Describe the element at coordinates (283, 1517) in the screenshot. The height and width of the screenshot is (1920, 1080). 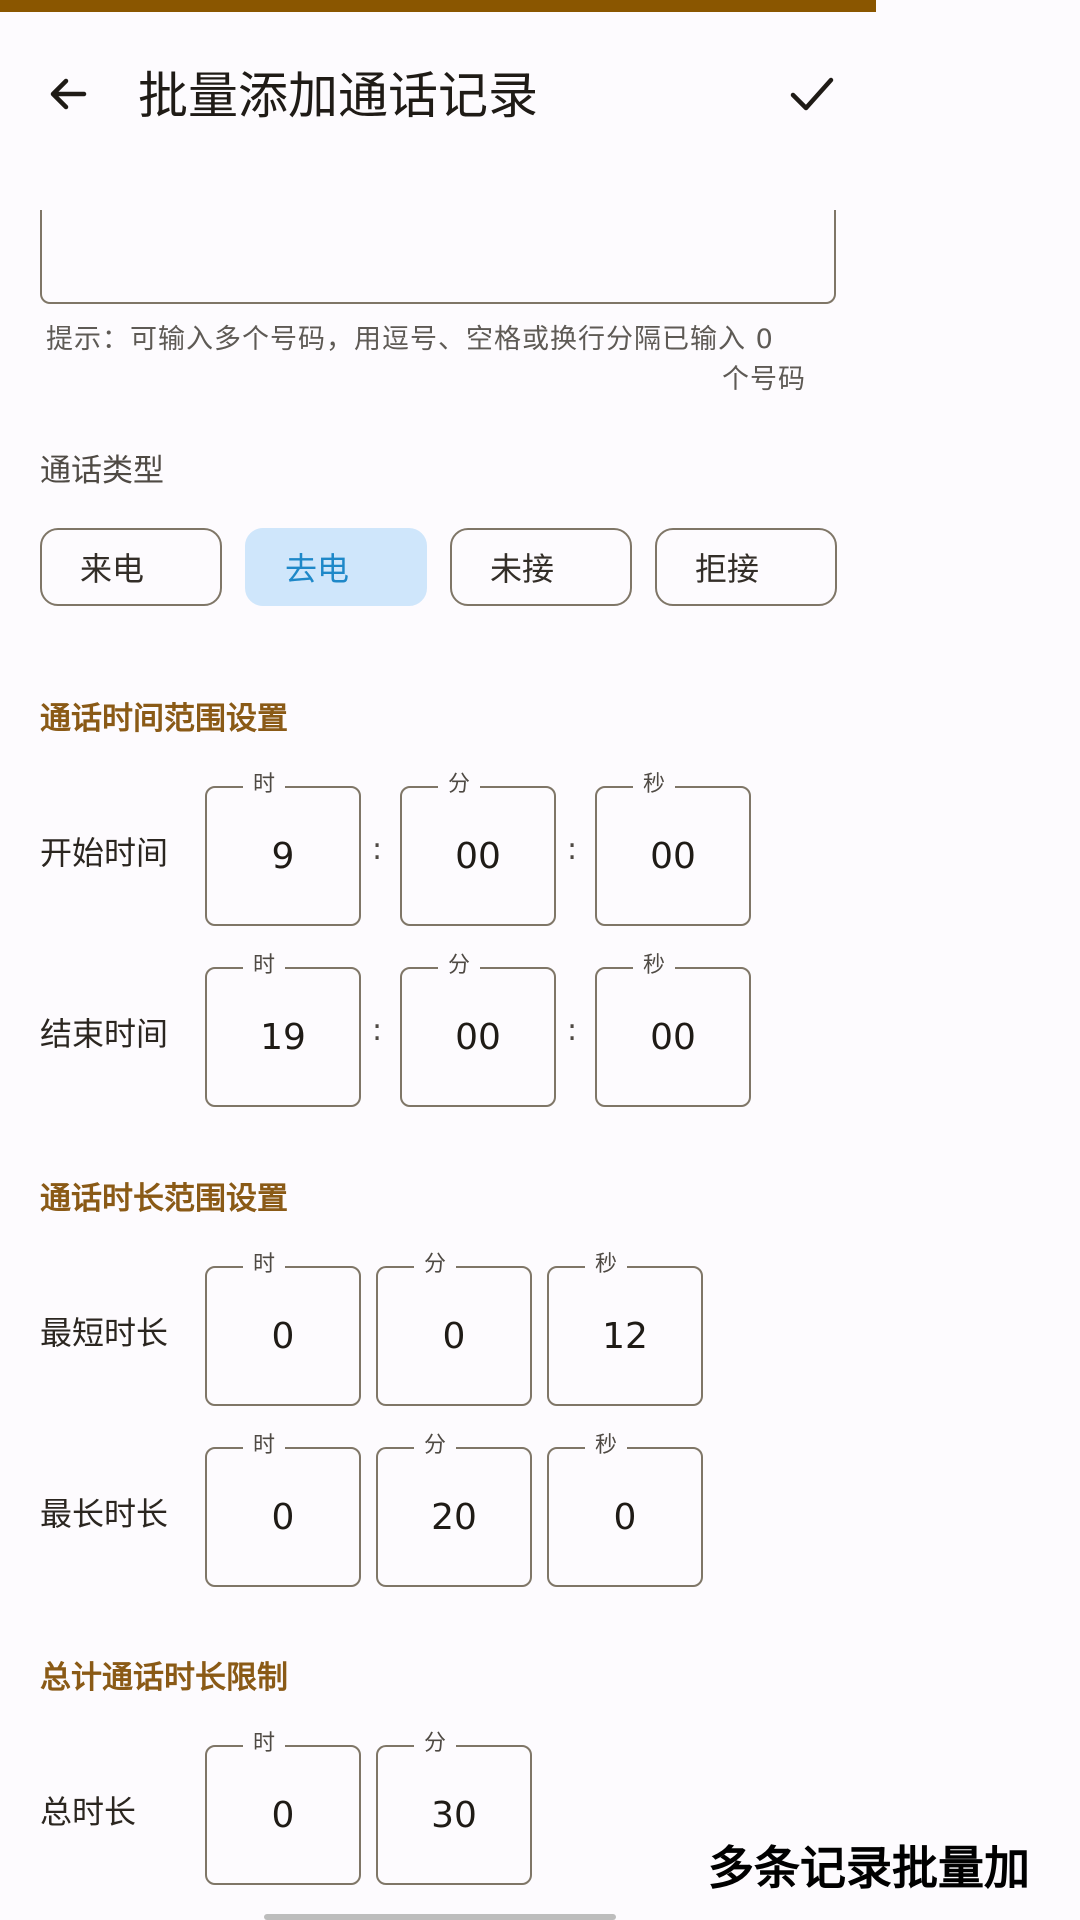
I see `max-hour-value: 0` at that location.